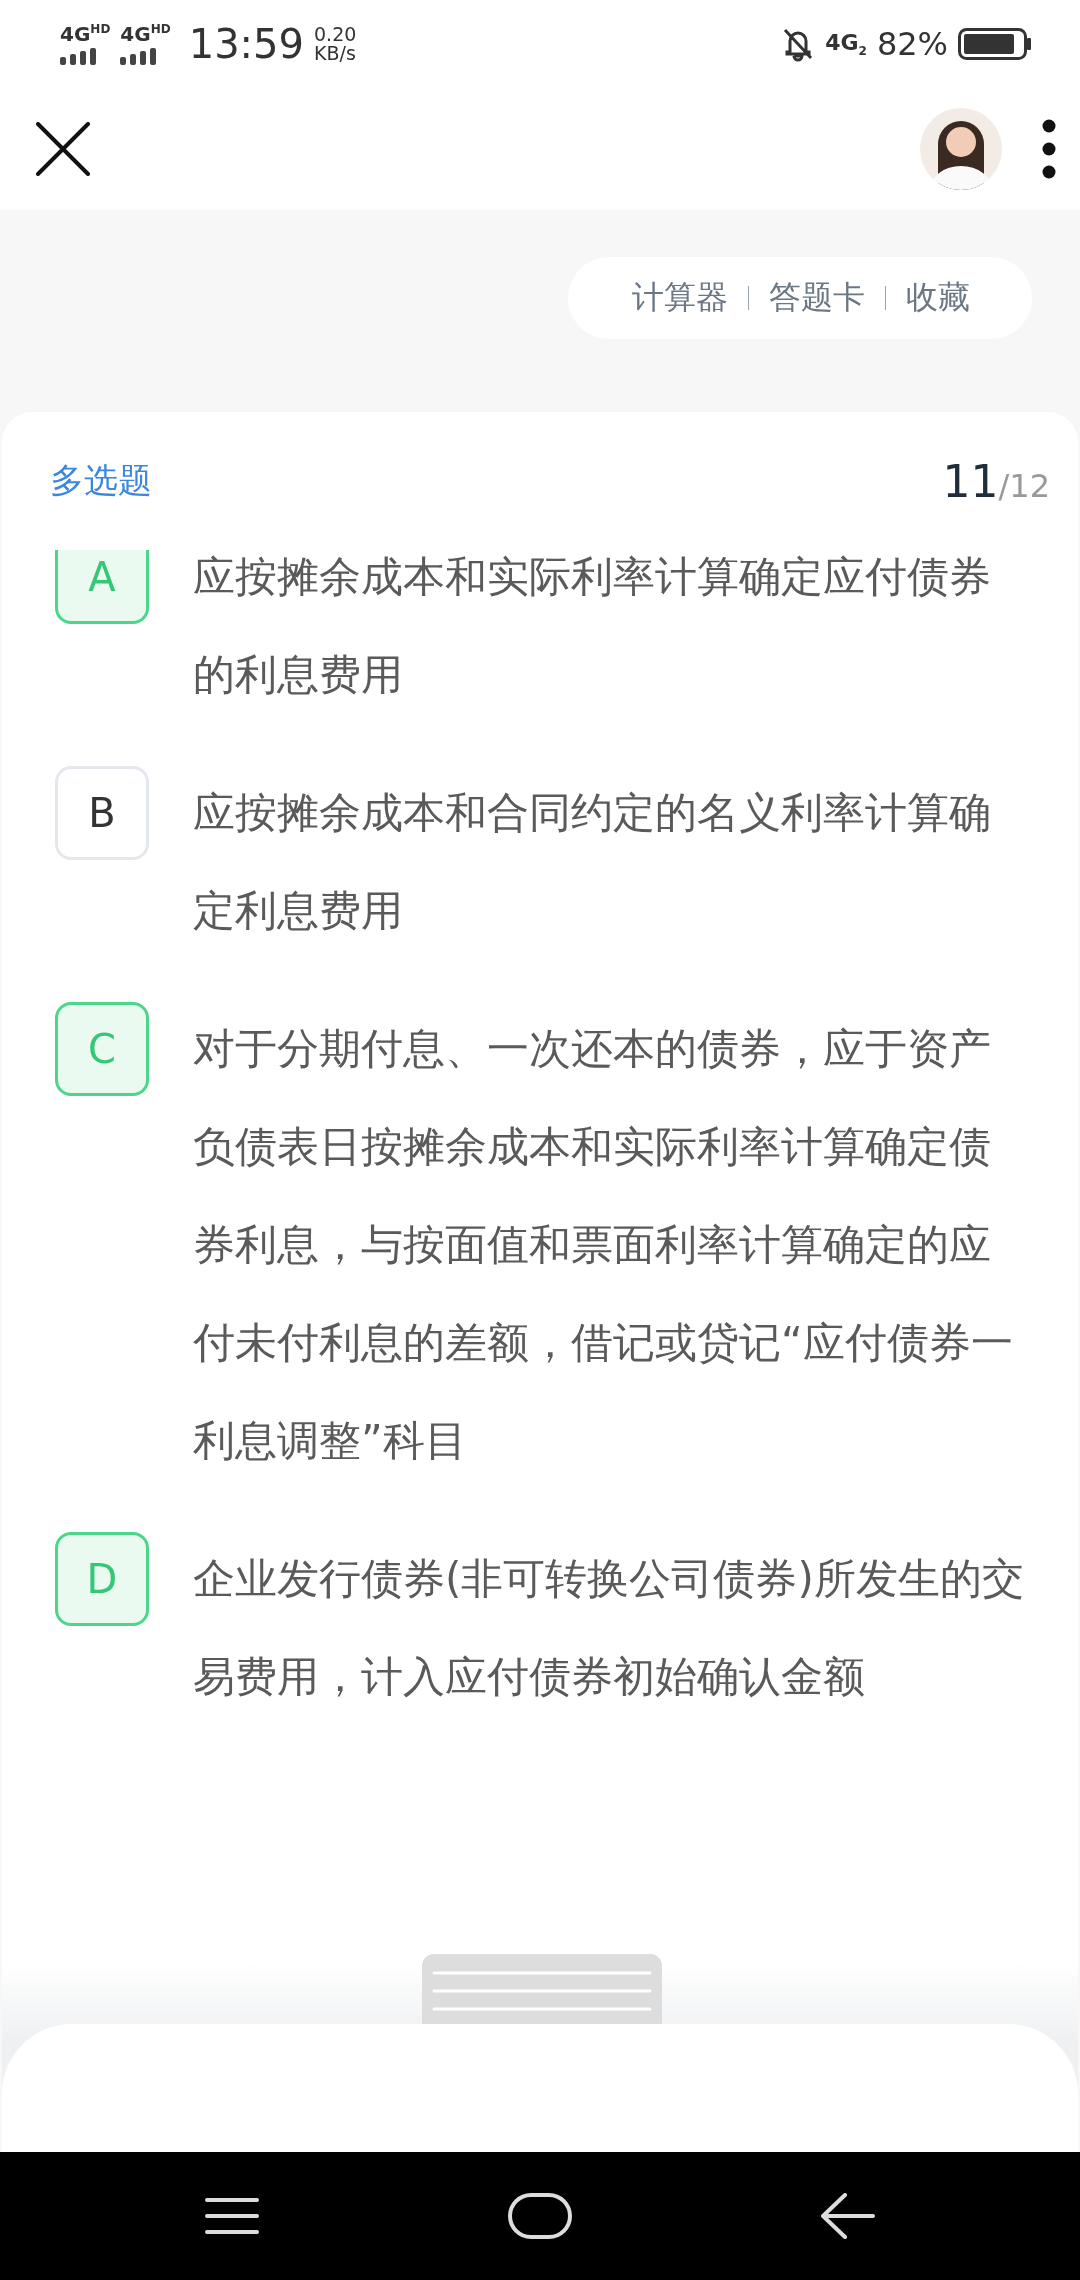  Describe the element at coordinates (938, 298) in the screenshot. I see `toolbar-button: 收藏` at that location.